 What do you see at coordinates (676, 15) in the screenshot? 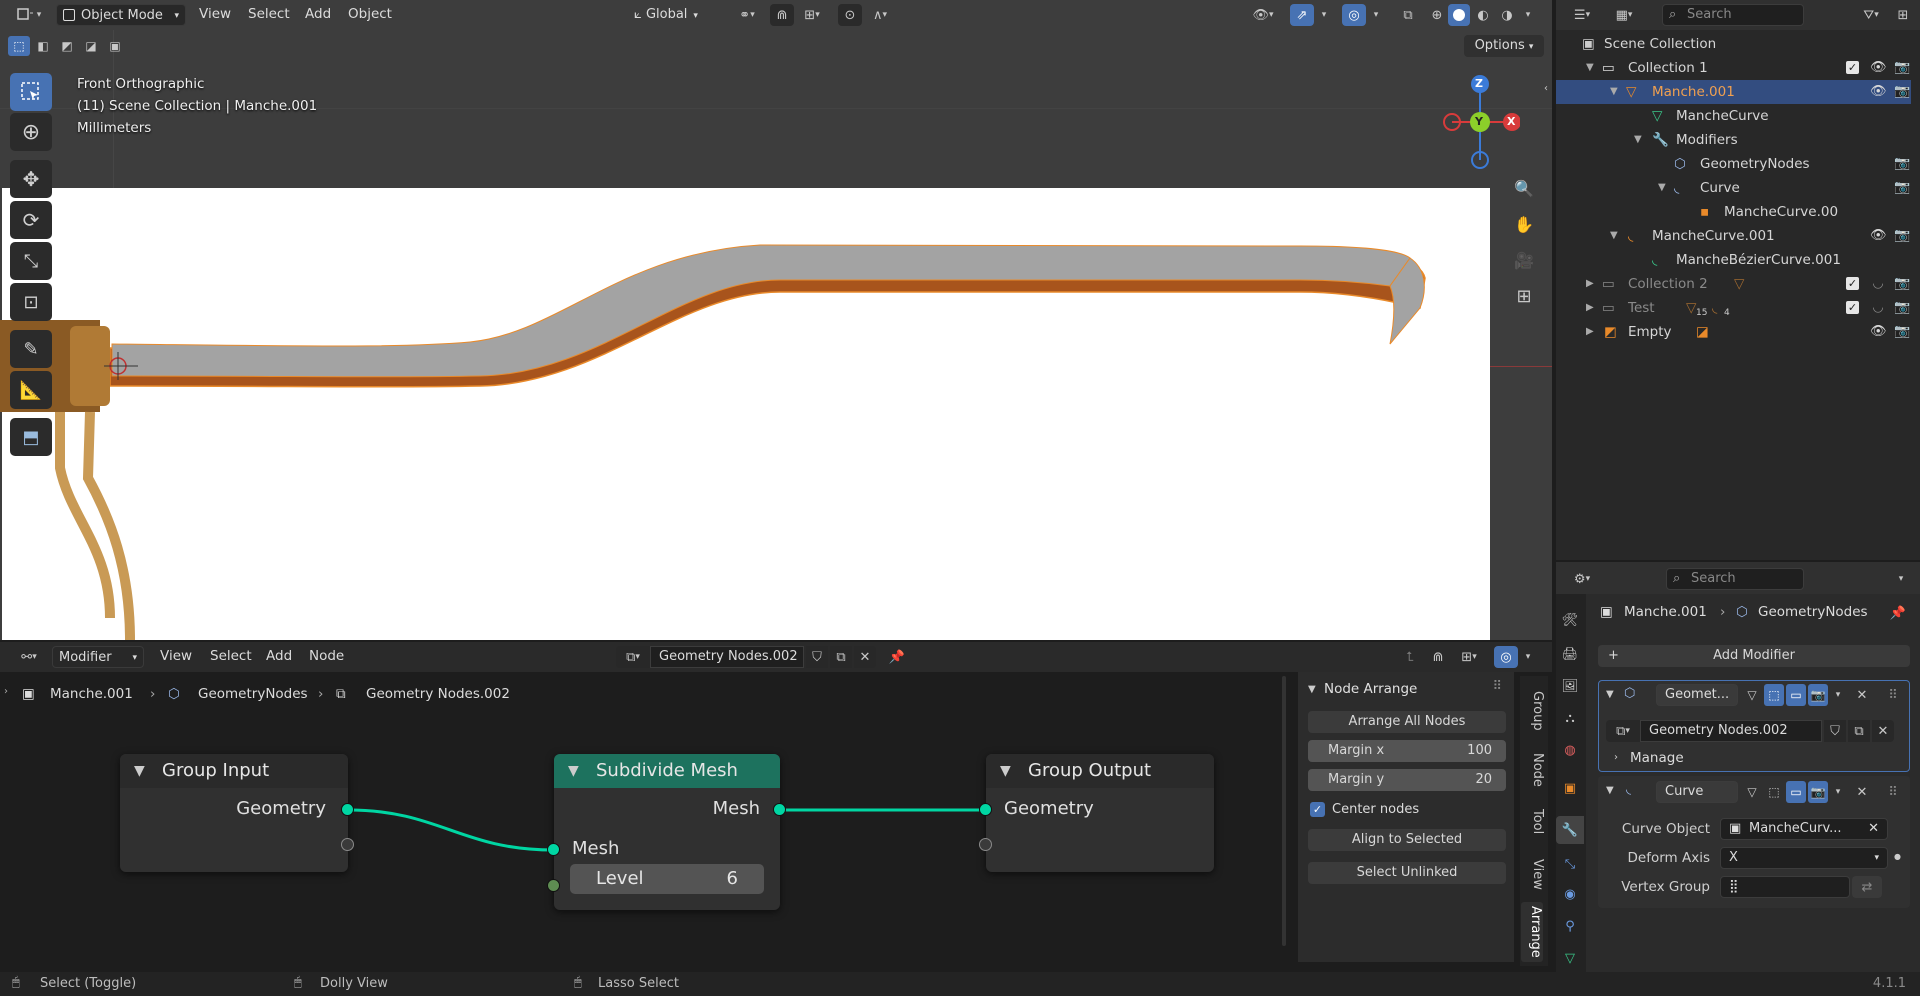
I see `transform-orientation-dropdown: ⟀ Global ▾` at bounding box center [676, 15].